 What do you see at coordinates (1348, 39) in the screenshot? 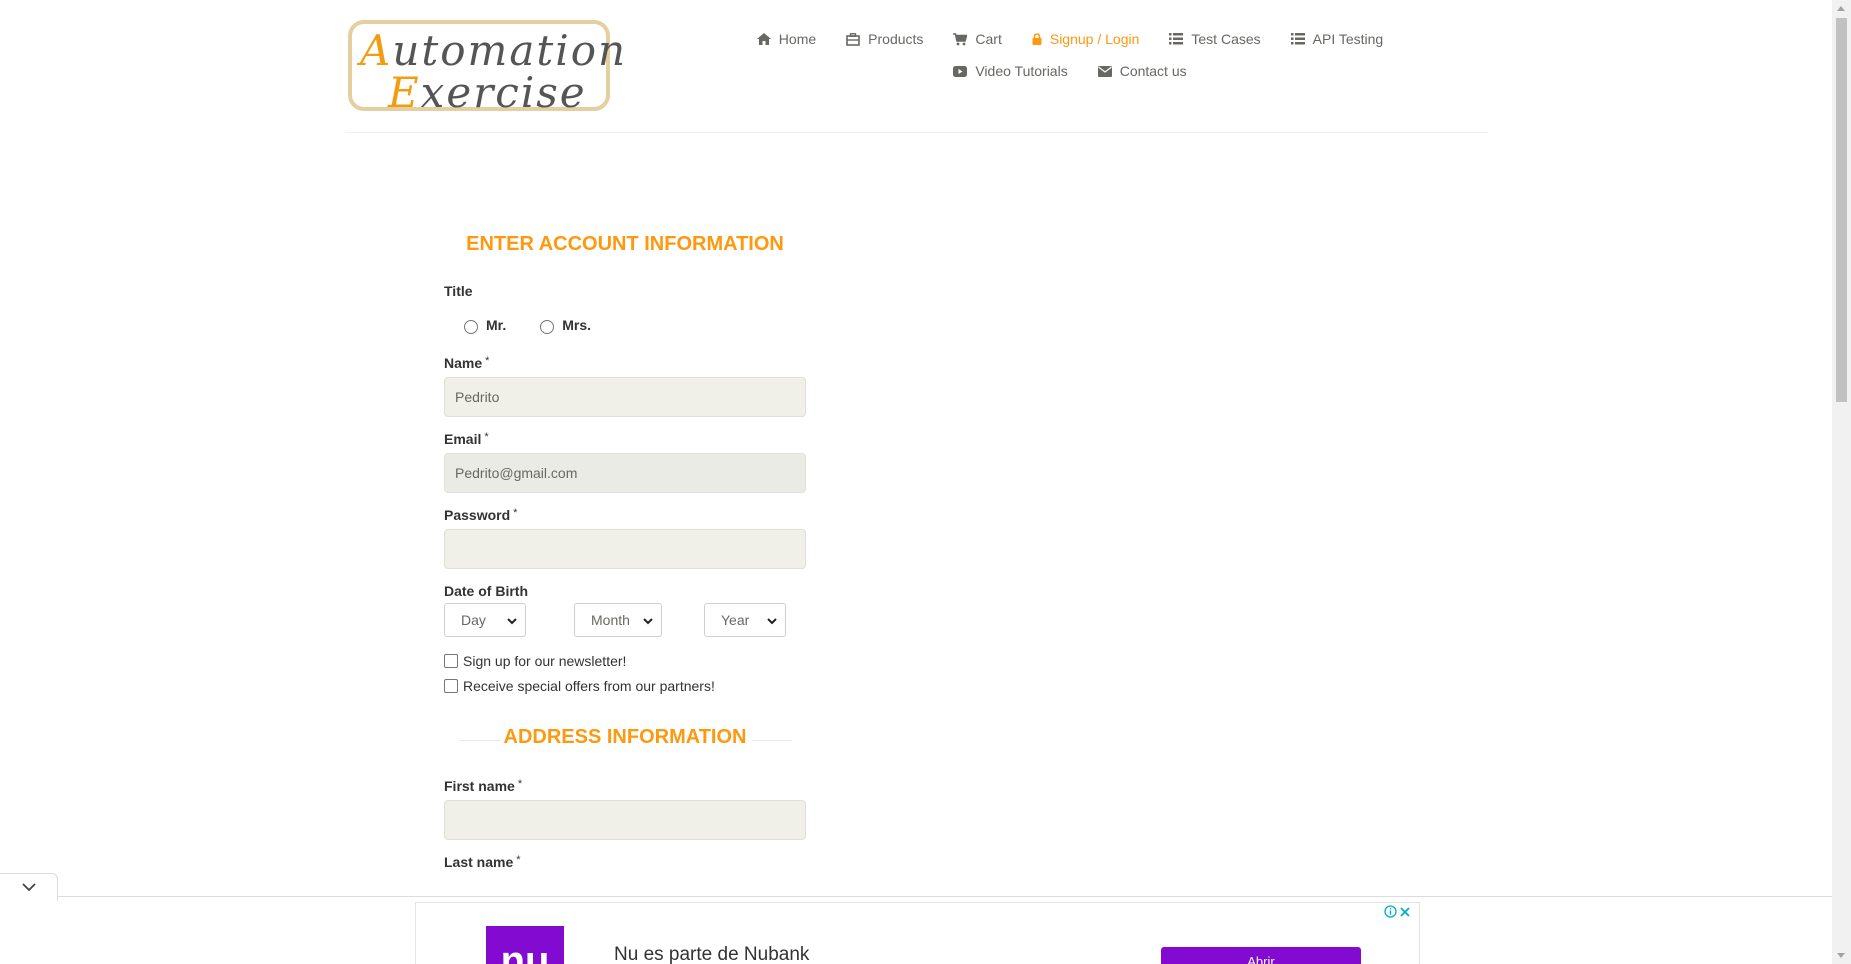
I see `nav-api-testing-label: API Testing` at bounding box center [1348, 39].